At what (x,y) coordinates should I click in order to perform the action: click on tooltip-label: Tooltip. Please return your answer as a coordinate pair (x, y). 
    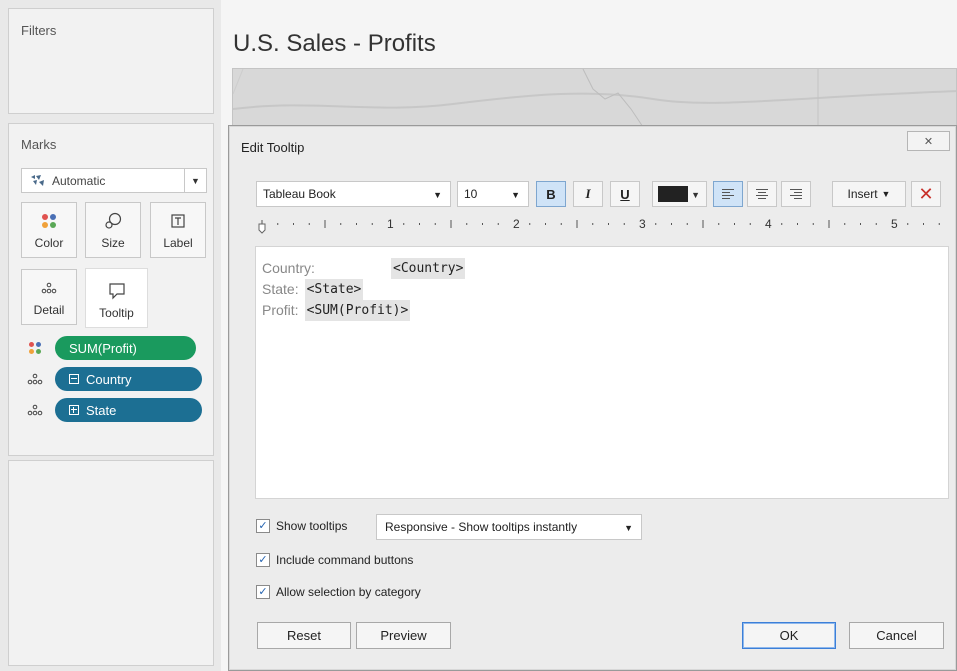
    Looking at the image, I should click on (116, 313).